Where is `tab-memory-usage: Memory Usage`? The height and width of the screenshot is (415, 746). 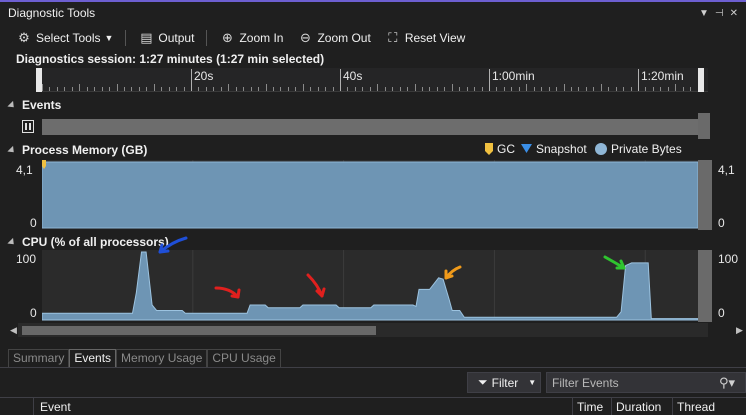 tab-memory-usage: Memory Usage is located at coordinates (162, 358).